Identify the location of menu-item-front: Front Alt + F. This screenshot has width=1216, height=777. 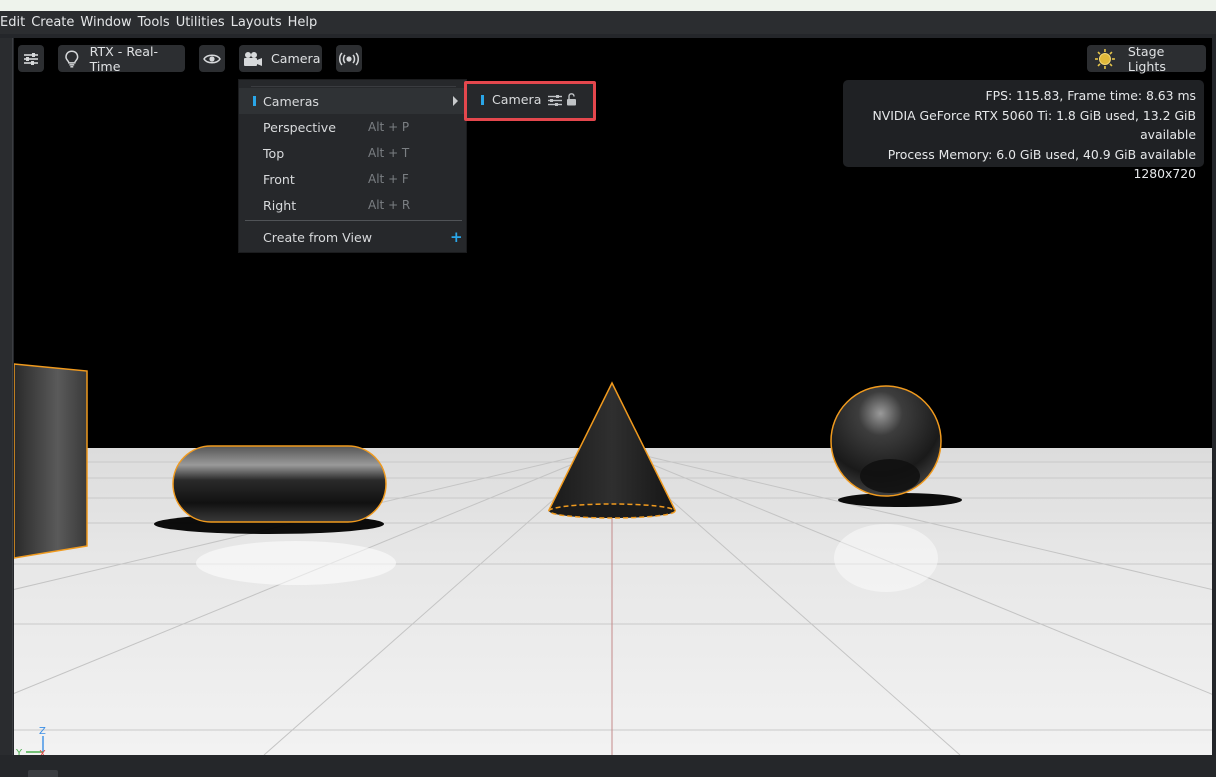
(353, 179).